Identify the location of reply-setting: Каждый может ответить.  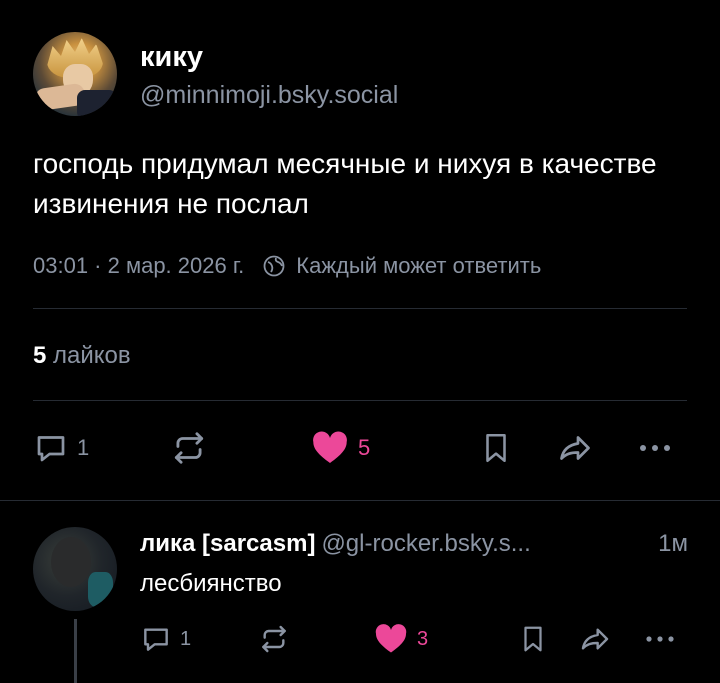
(418, 266).